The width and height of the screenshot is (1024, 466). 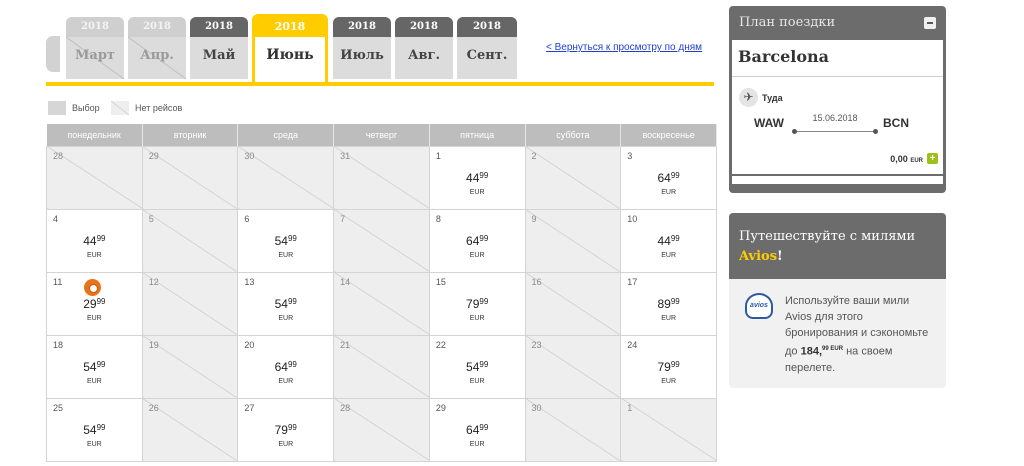 I want to click on tab-august: 2018 Авг., so click(x=424, y=48).